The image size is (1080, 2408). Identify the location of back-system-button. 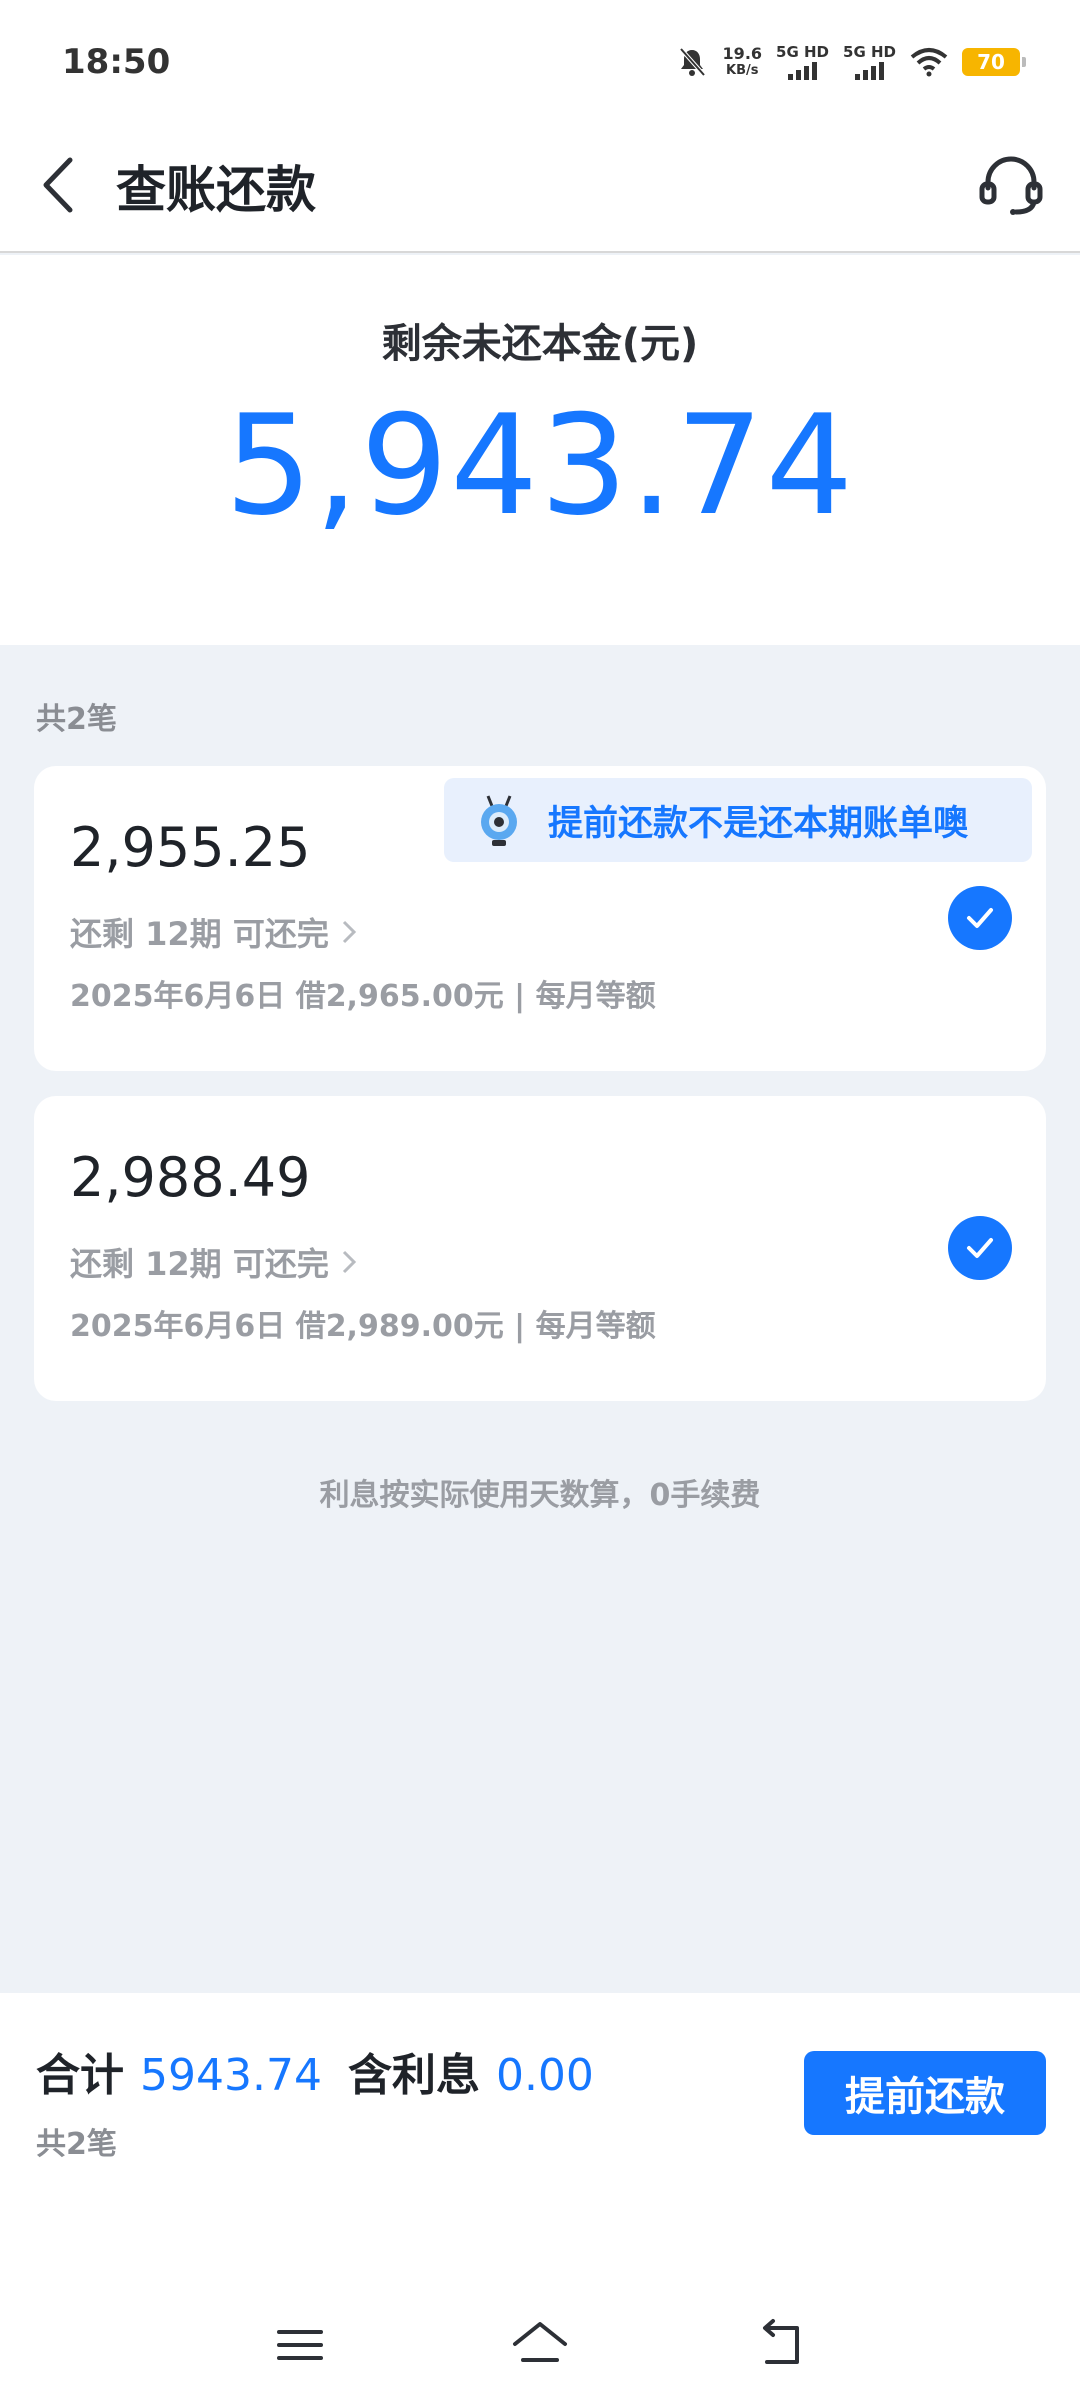
(780, 2345).